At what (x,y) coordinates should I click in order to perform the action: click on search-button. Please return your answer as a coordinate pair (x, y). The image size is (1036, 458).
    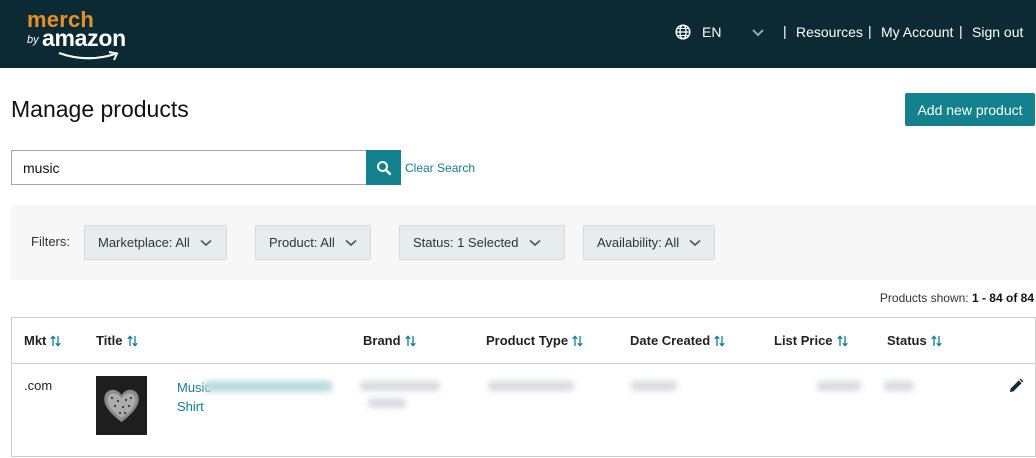
    Looking at the image, I should click on (383, 167).